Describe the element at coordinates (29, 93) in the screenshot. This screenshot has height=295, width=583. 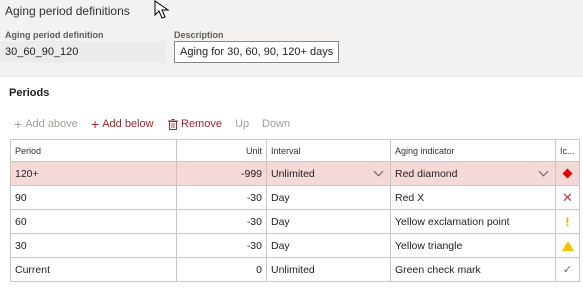
I see `periods-title: Periods` at that location.